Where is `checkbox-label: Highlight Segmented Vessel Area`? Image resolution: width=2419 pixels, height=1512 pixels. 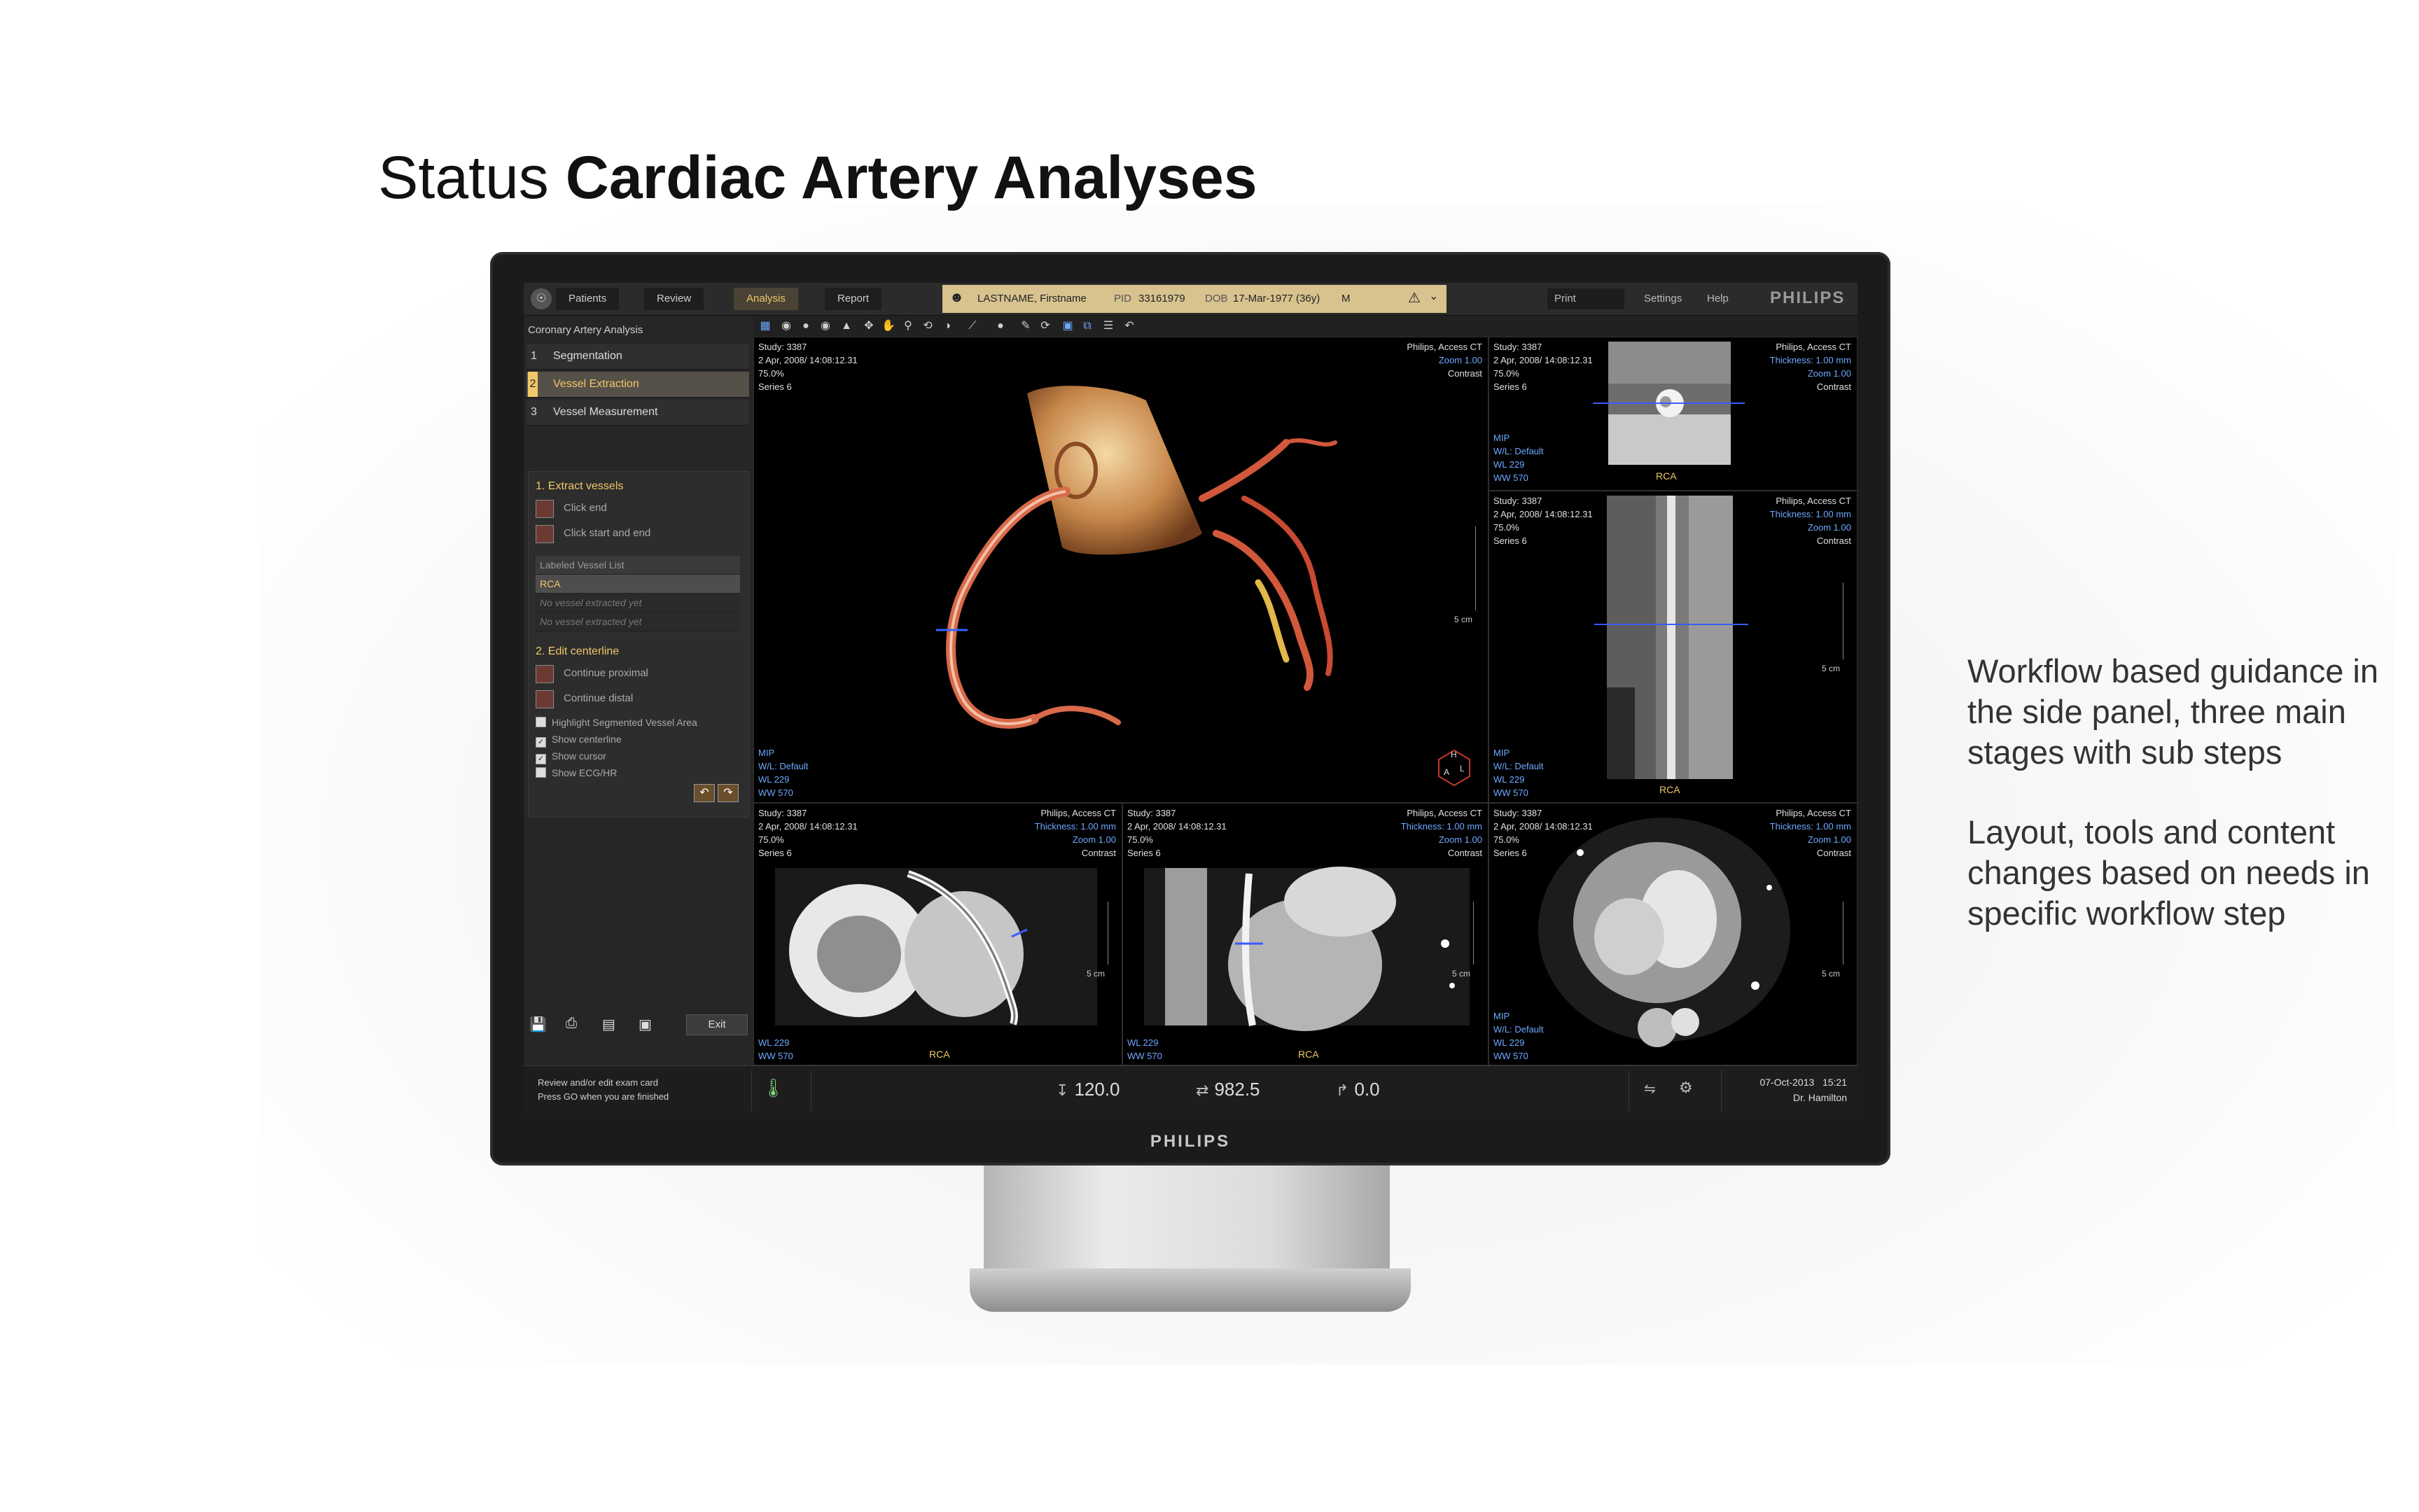 checkbox-label: Highlight Segmented Vessel Area is located at coordinates (624, 722).